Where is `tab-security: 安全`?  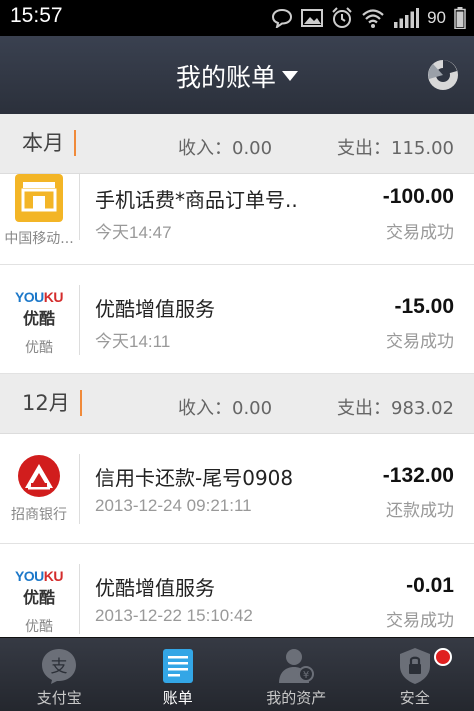
tab-security: 安全 is located at coordinates (415, 674).